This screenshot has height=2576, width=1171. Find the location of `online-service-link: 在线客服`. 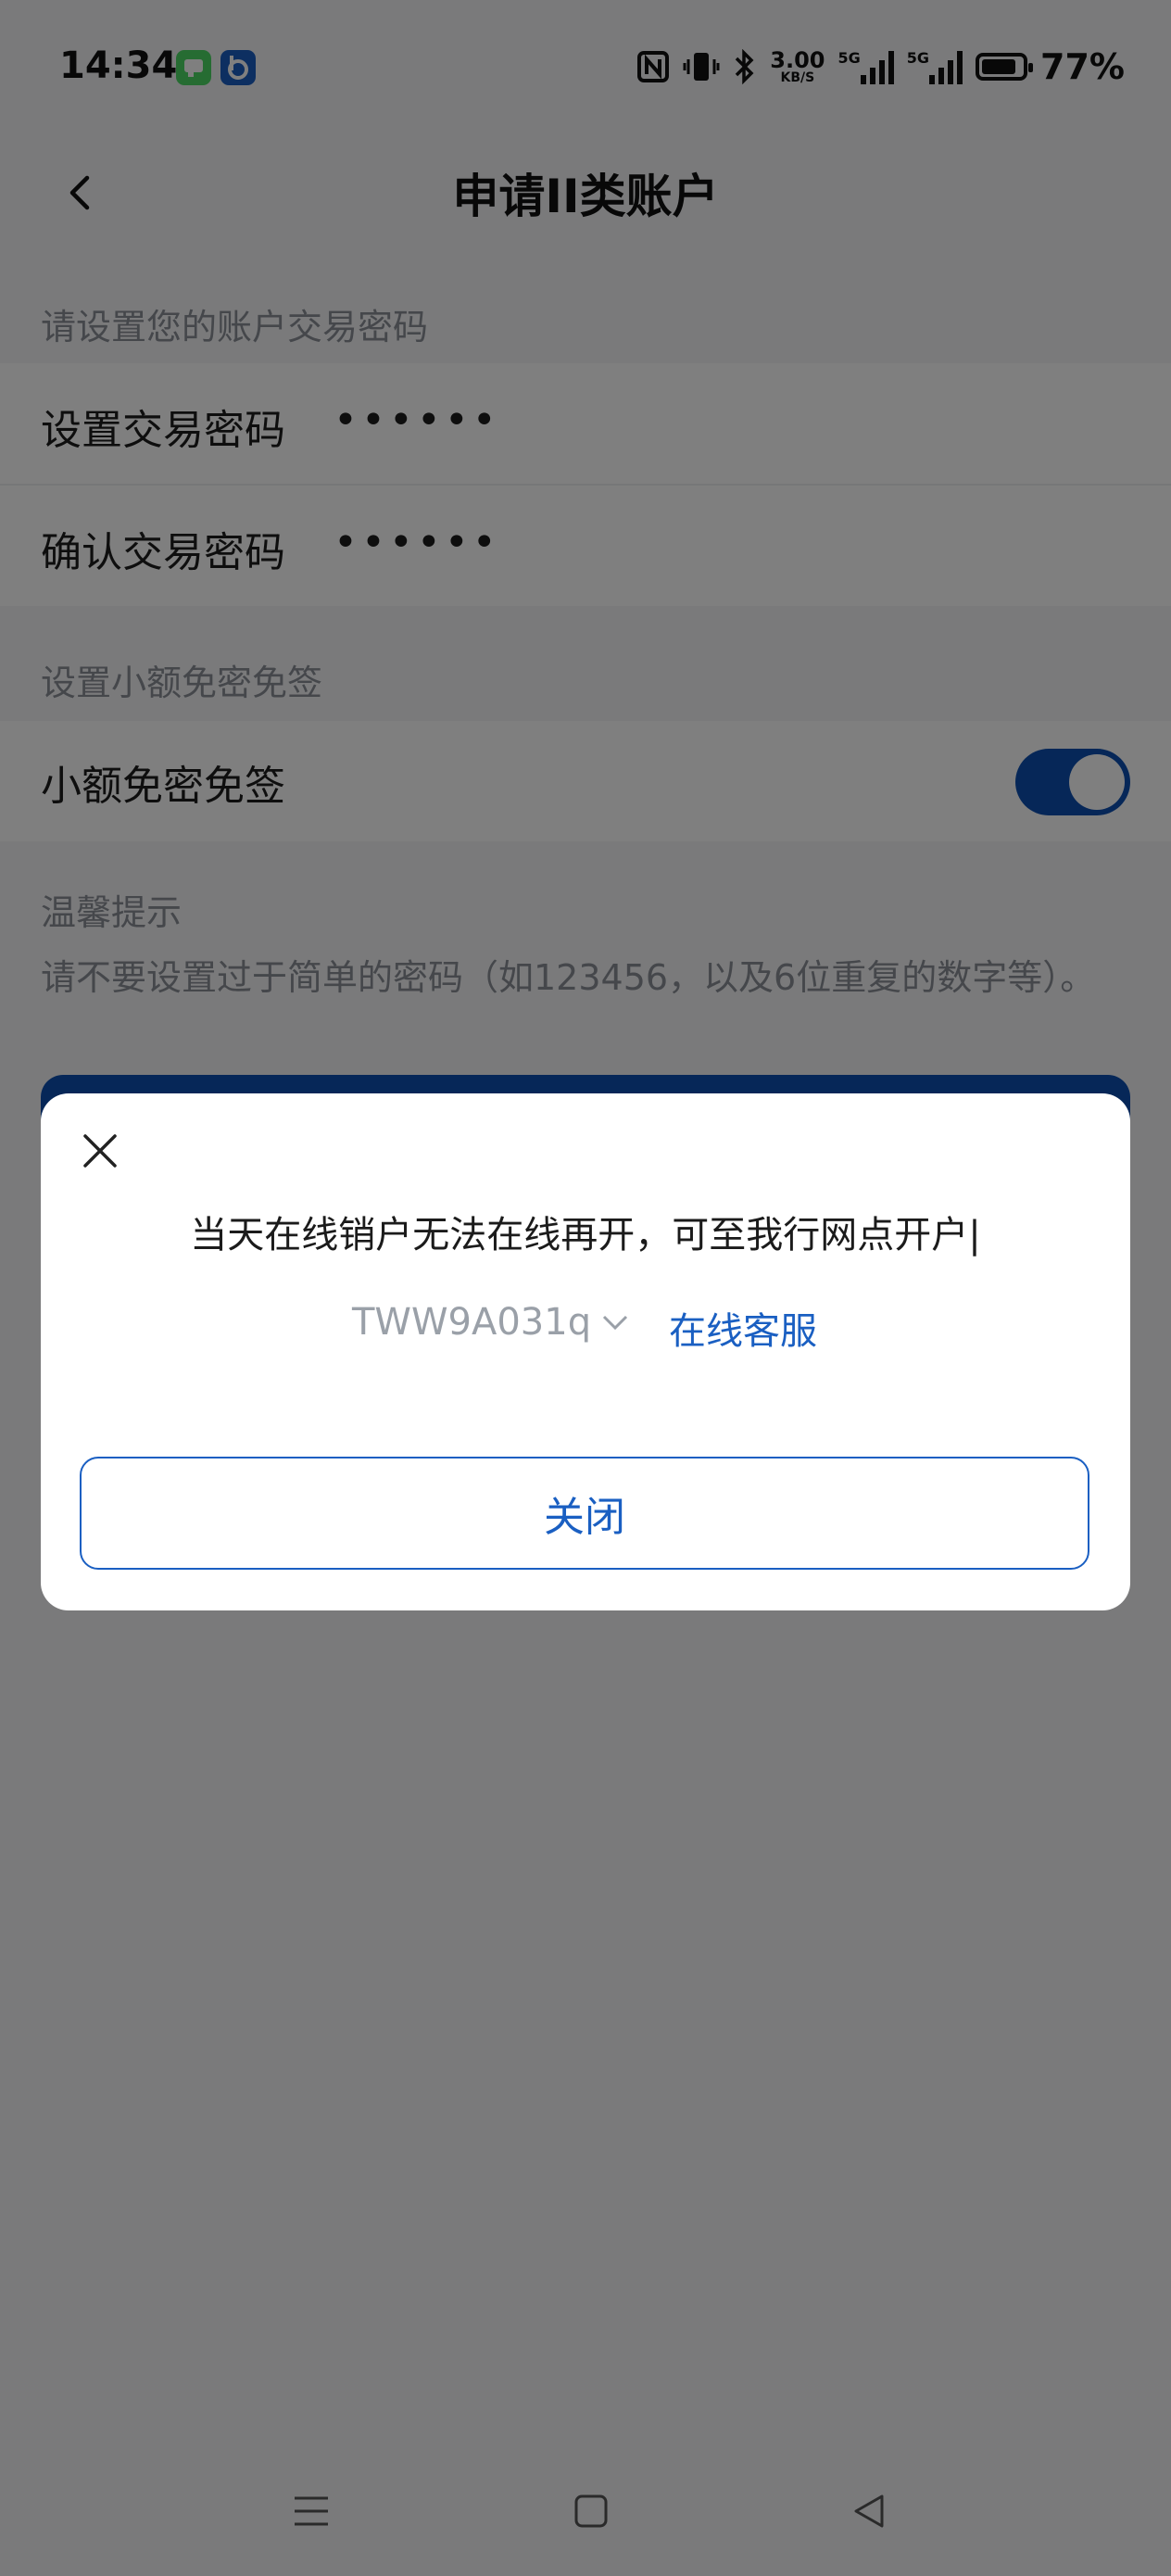

online-service-link: 在线客服 is located at coordinates (743, 1328).